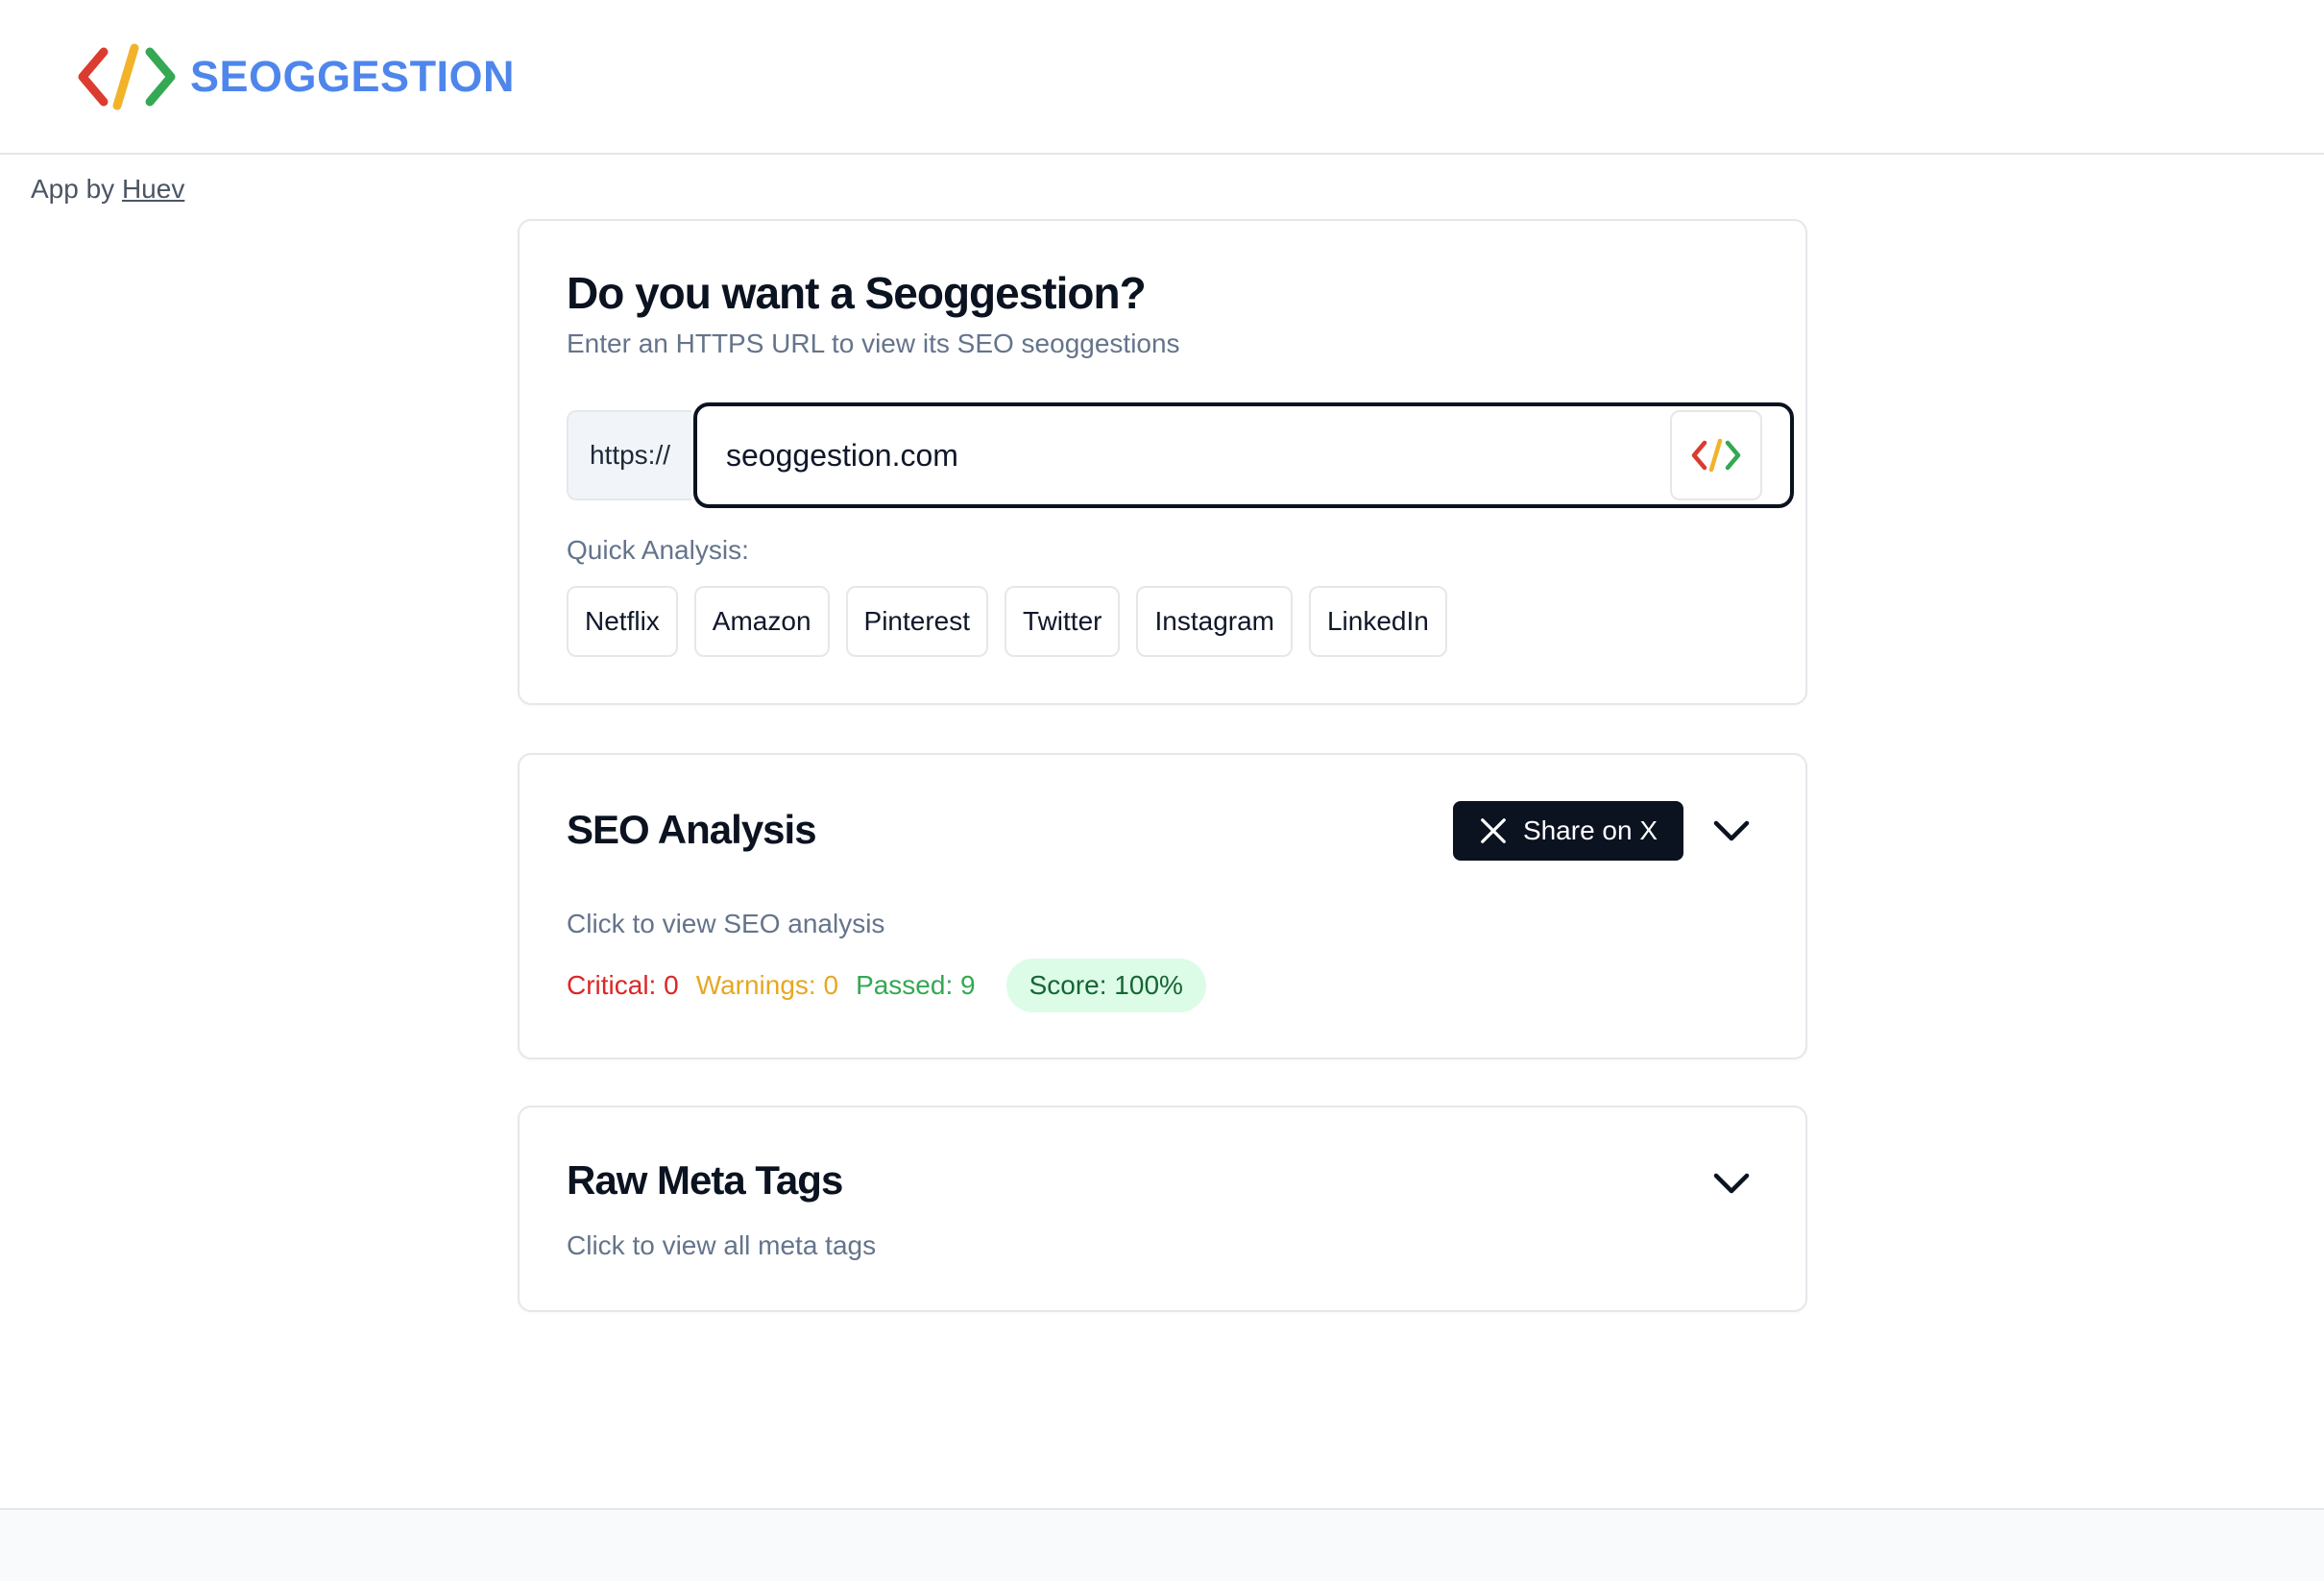 Image resolution: width=2324 pixels, height=1581 pixels. I want to click on critical-count: Critical: 0, so click(623, 985).